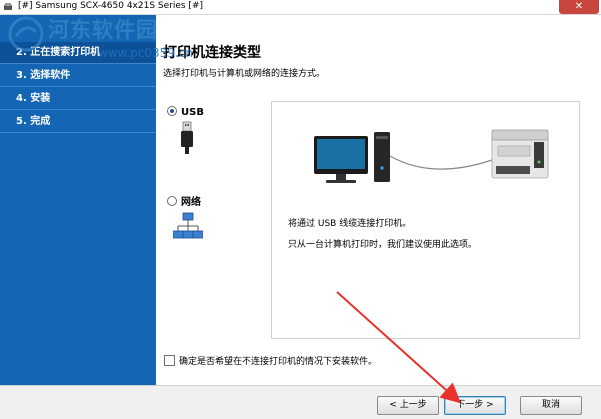  Describe the element at coordinates (172, 201) in the screenshot. I see `network-radio` at that location.